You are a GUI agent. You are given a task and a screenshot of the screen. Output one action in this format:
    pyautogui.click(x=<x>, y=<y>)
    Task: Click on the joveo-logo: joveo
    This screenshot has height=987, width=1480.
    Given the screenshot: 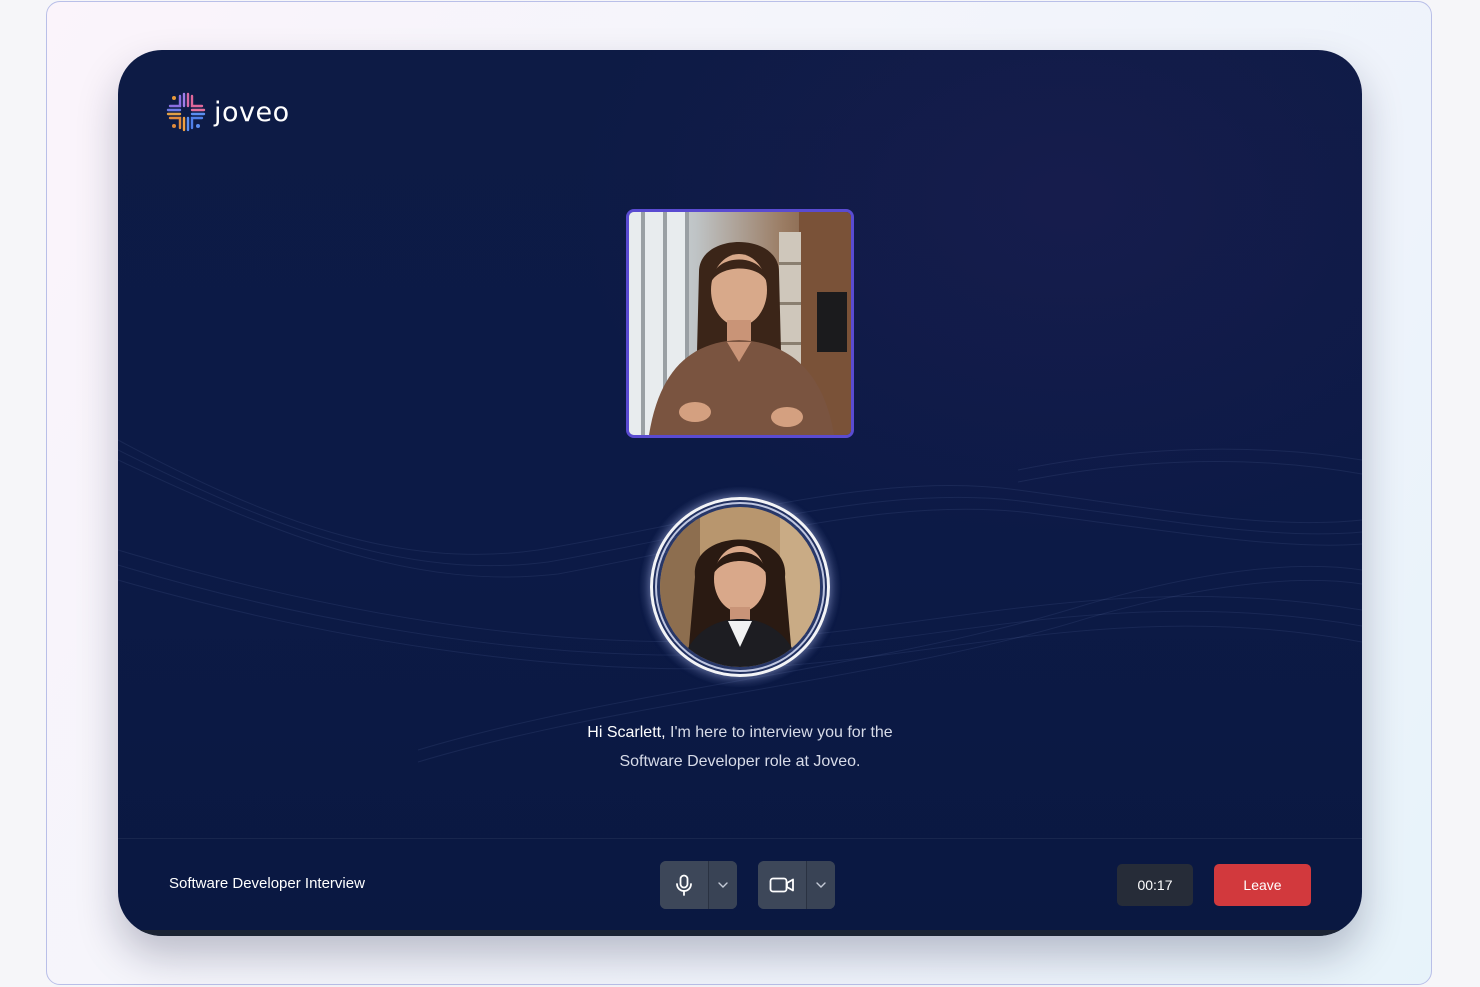 What is the action you would take?
    pyautogui.click(x=228, y=112)
    